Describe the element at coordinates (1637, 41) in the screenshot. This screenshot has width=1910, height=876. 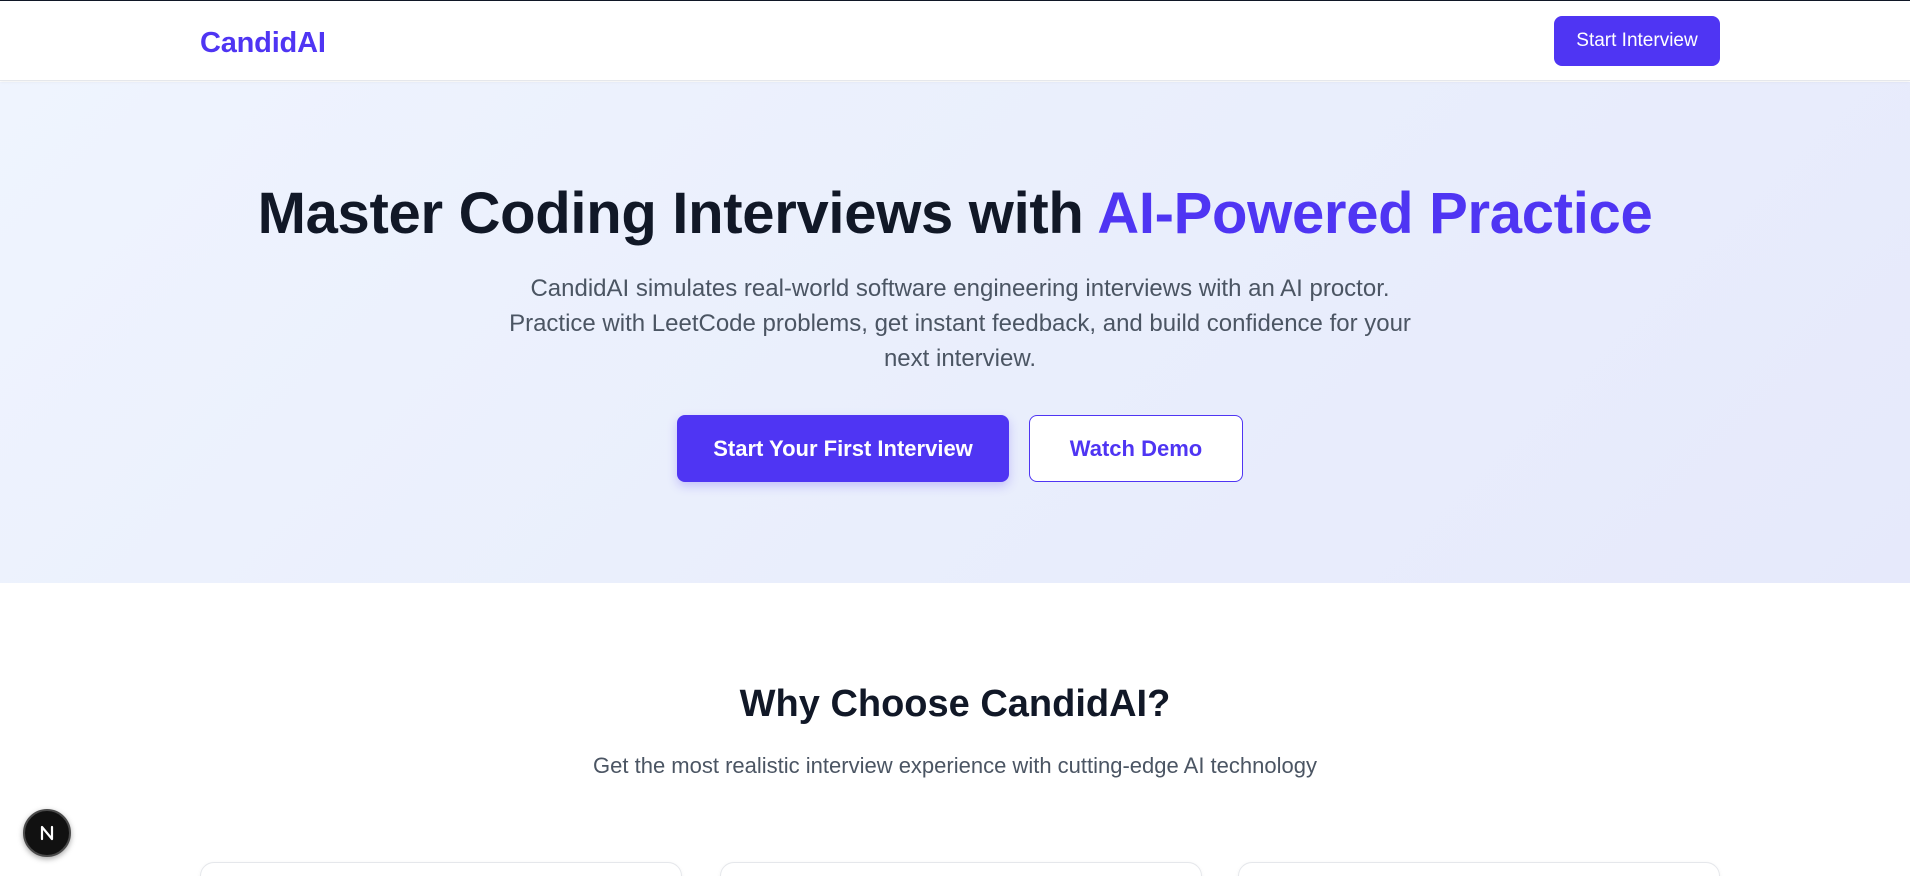
I see `start-interview-button: Start Interview` at that location.